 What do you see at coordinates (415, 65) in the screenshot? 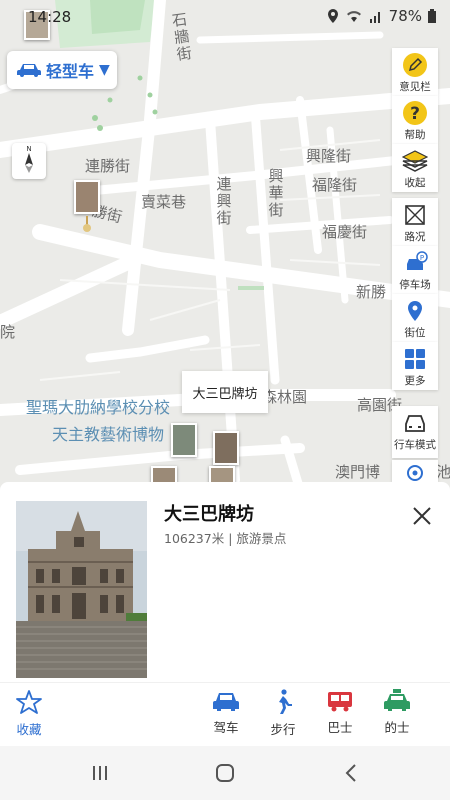
I see `feedback-icon` at bounding box center [415, 65].